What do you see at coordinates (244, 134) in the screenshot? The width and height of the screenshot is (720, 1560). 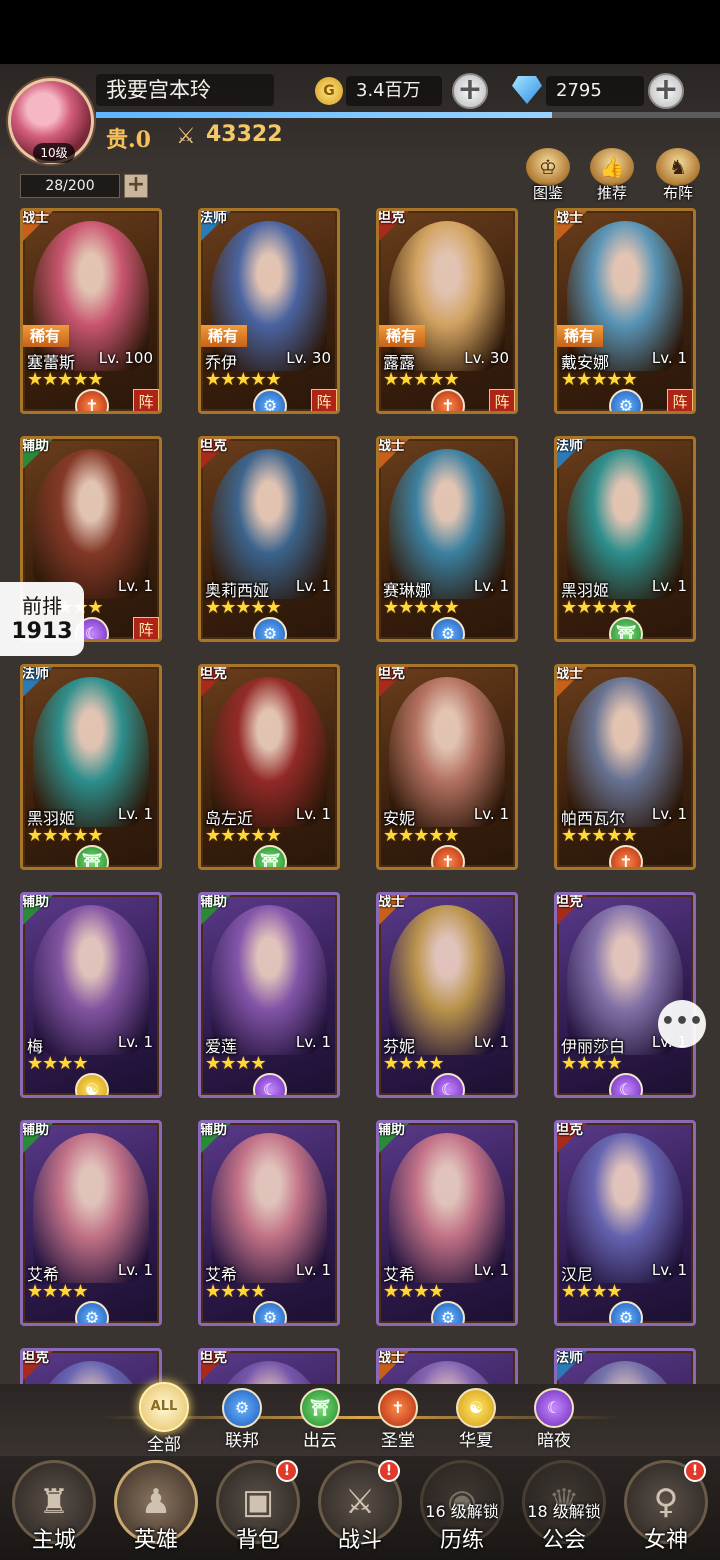 I see `combat-power: 43322` at bounding box center [244, 134].